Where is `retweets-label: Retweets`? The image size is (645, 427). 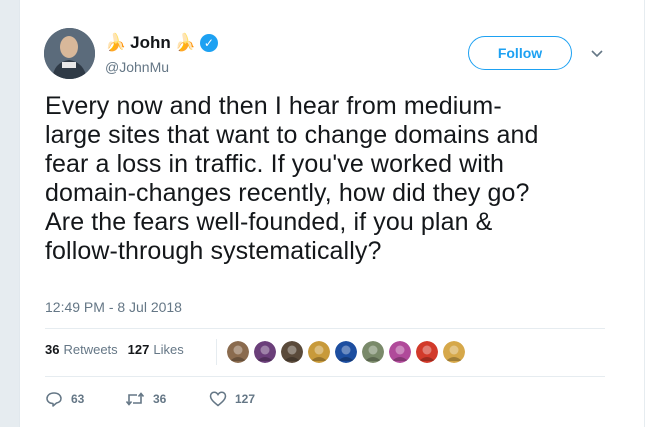 retweets-label: Retweets is located at coordinates (90, 349).